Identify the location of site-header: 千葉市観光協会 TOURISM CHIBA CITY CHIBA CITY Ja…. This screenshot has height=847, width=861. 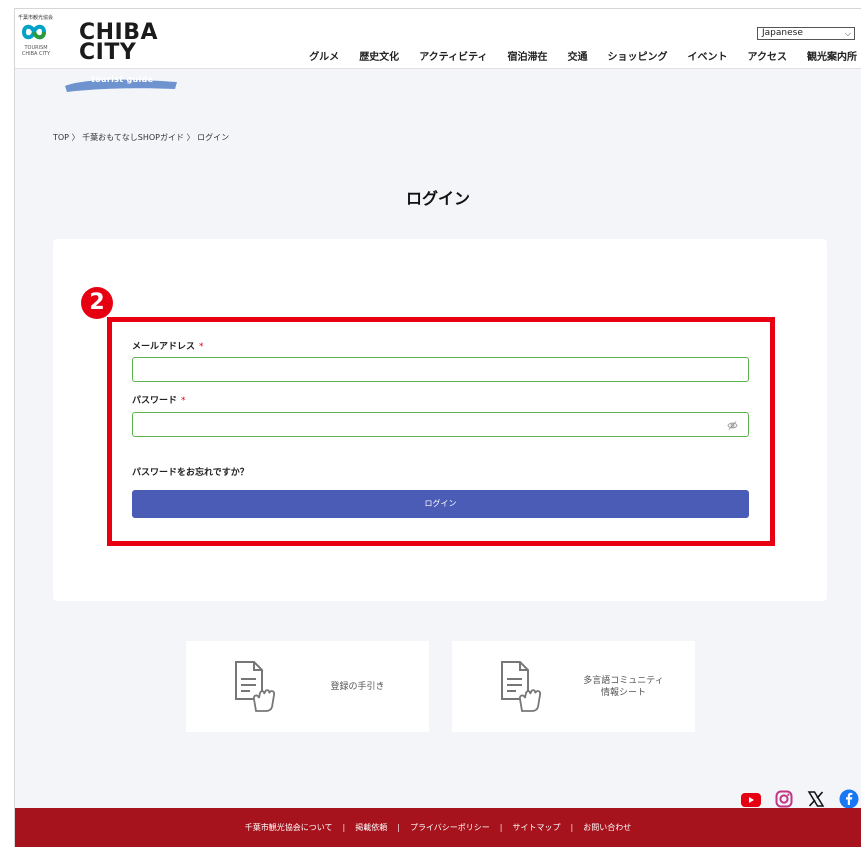
(438, 39).